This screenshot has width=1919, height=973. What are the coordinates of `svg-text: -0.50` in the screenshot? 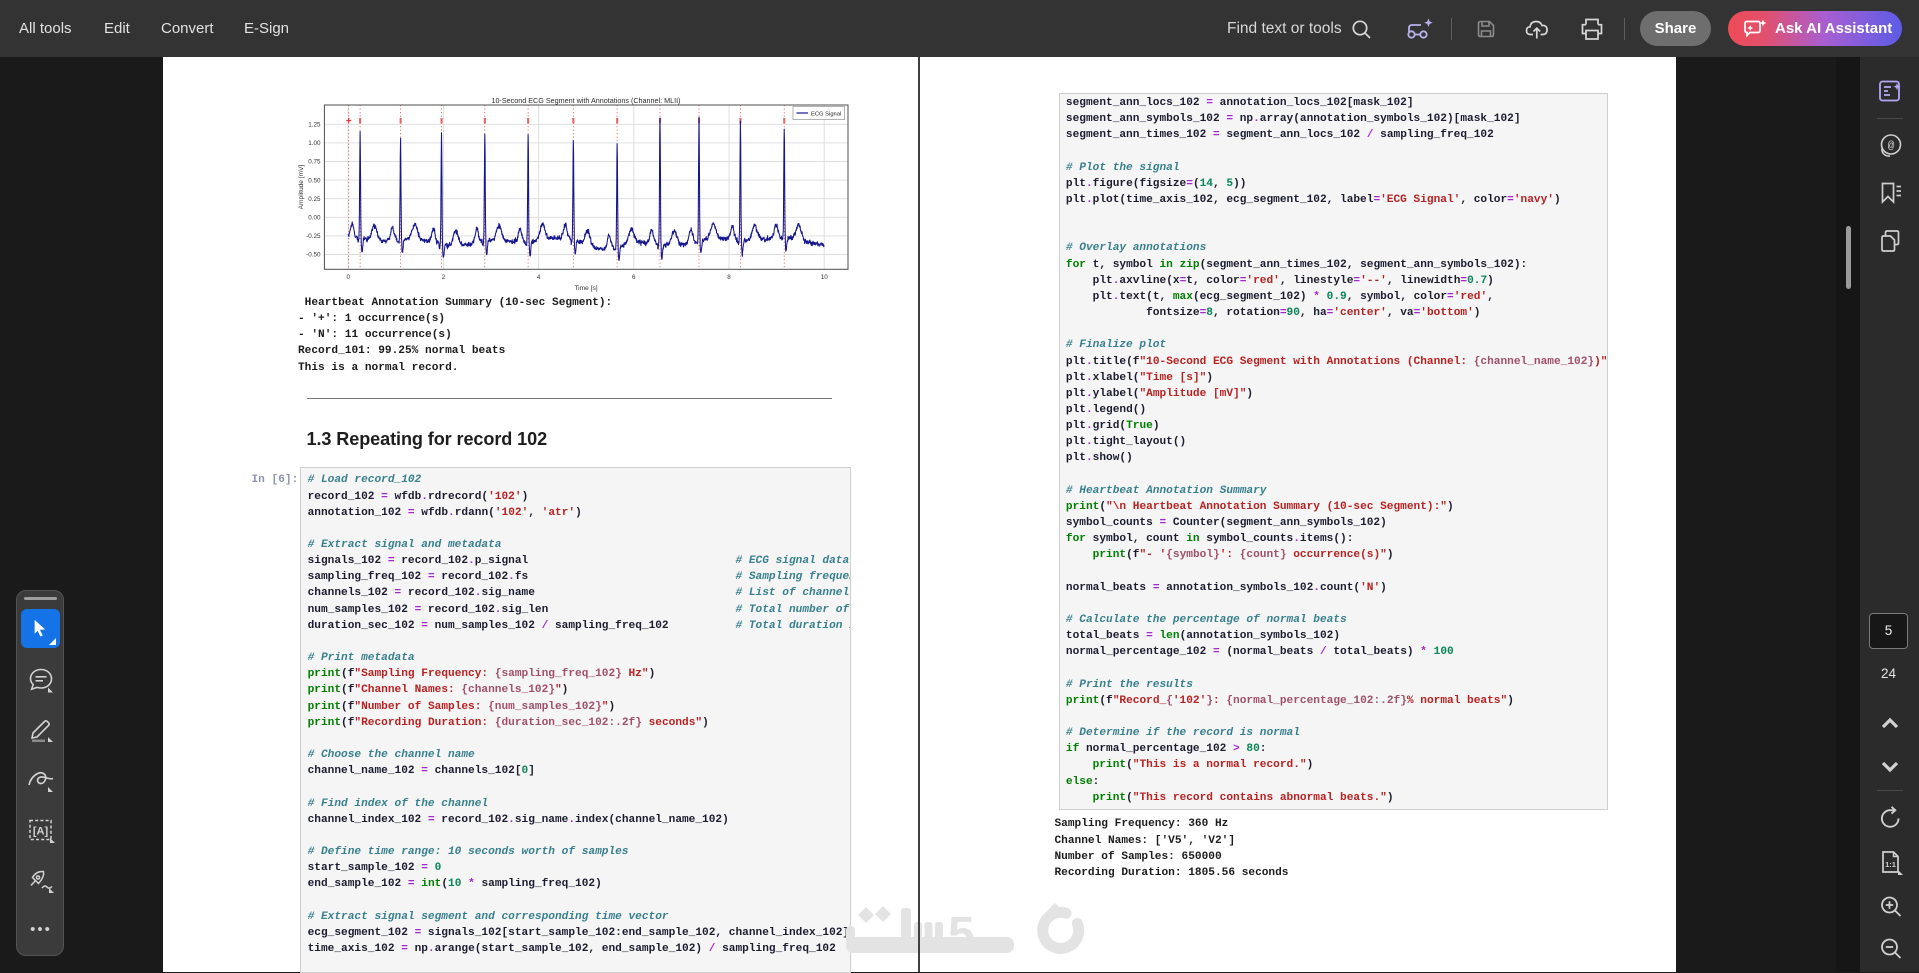 It's located at (313, 255).